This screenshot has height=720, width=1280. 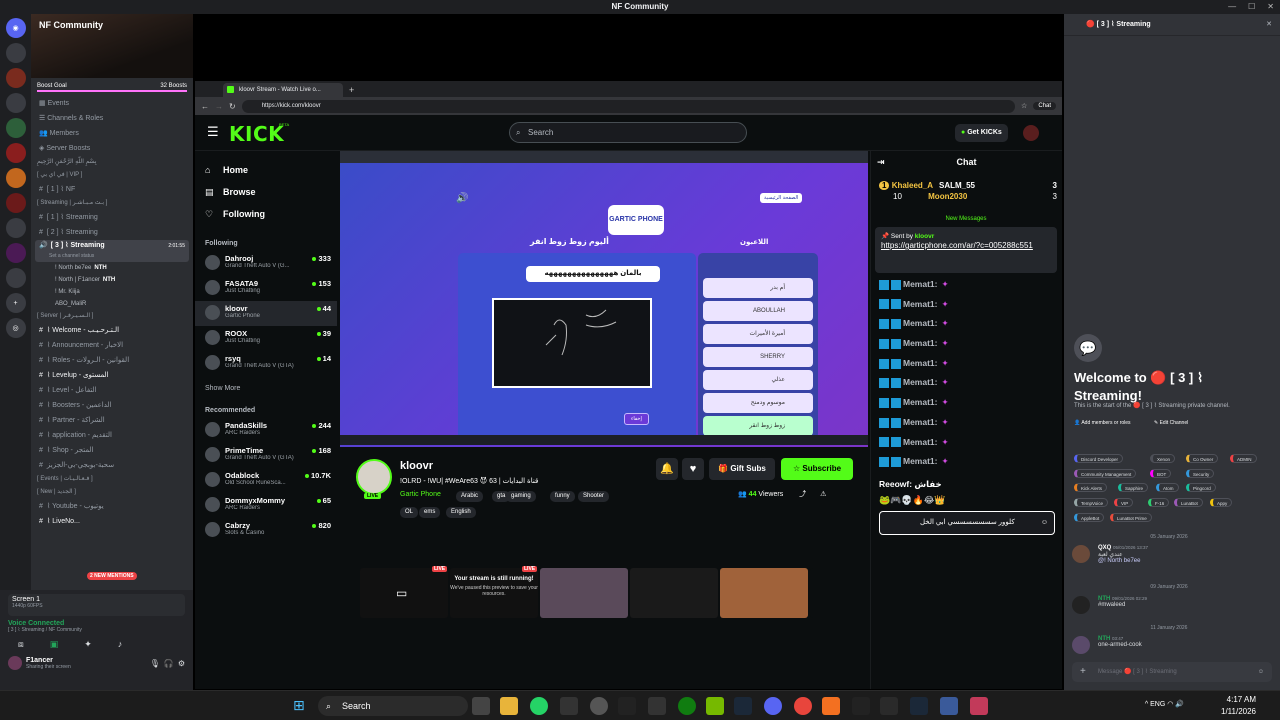 What do you see at coordinates (1105, 473) in the screenshot?
I see `role-pill: Community Management` at bounding box center [1105, 473].